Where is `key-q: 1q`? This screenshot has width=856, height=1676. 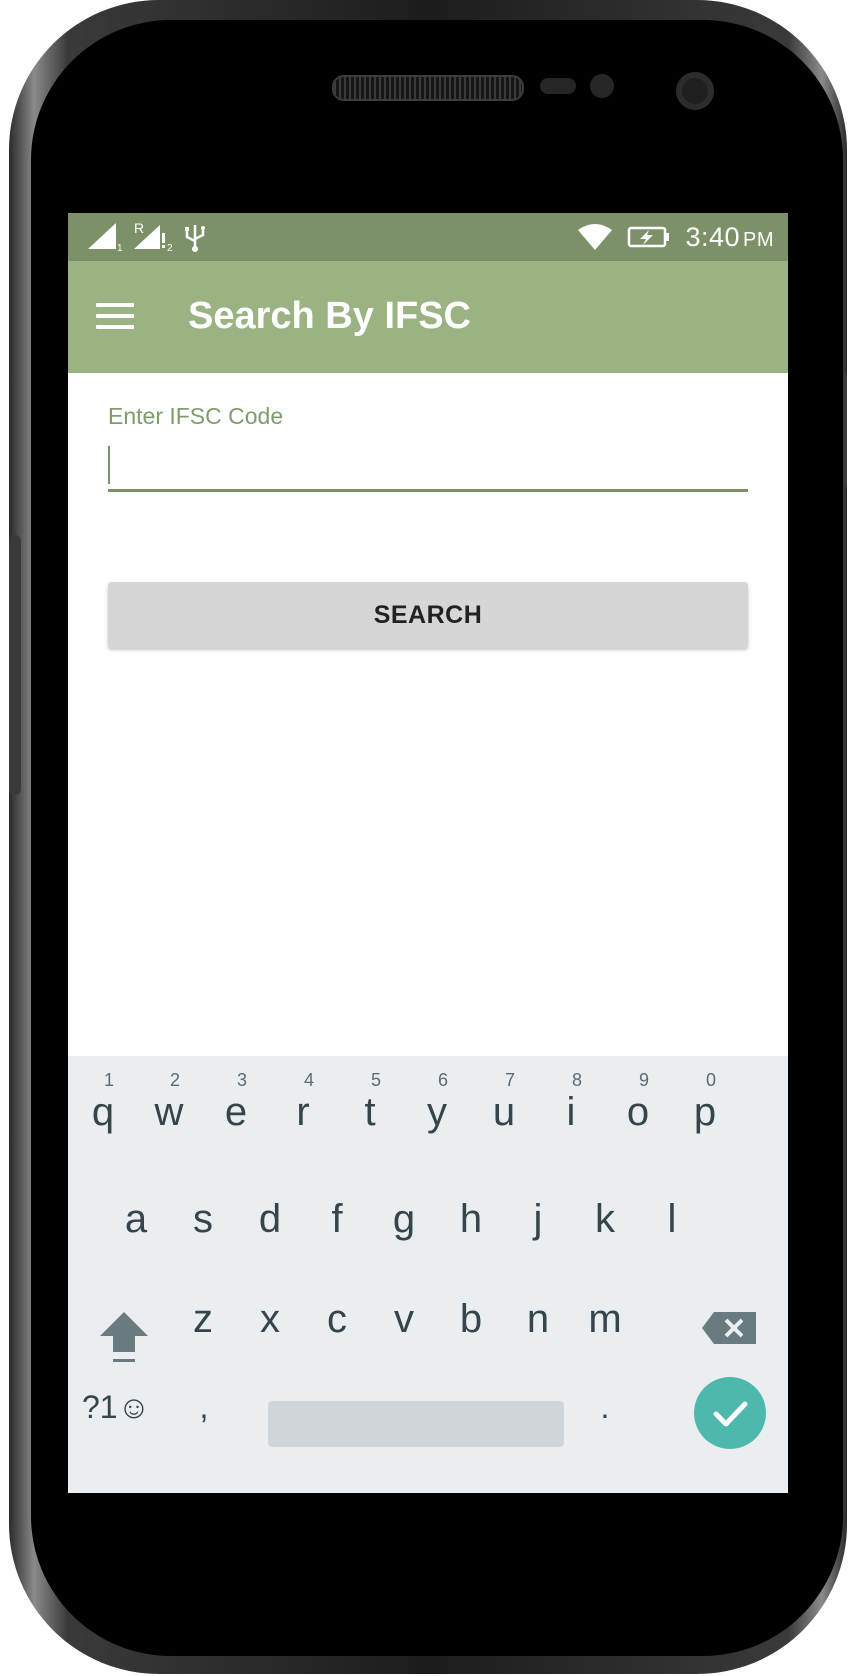
key-q: 1q is located at coordinates (103, 1106).